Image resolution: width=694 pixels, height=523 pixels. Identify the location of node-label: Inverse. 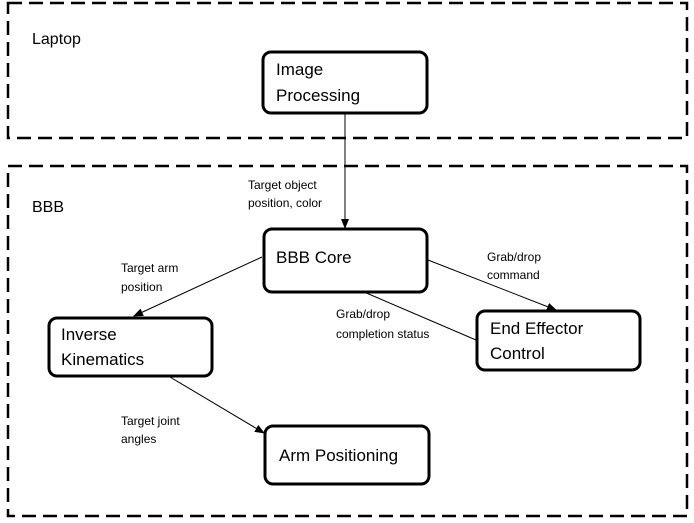
(89, 334).